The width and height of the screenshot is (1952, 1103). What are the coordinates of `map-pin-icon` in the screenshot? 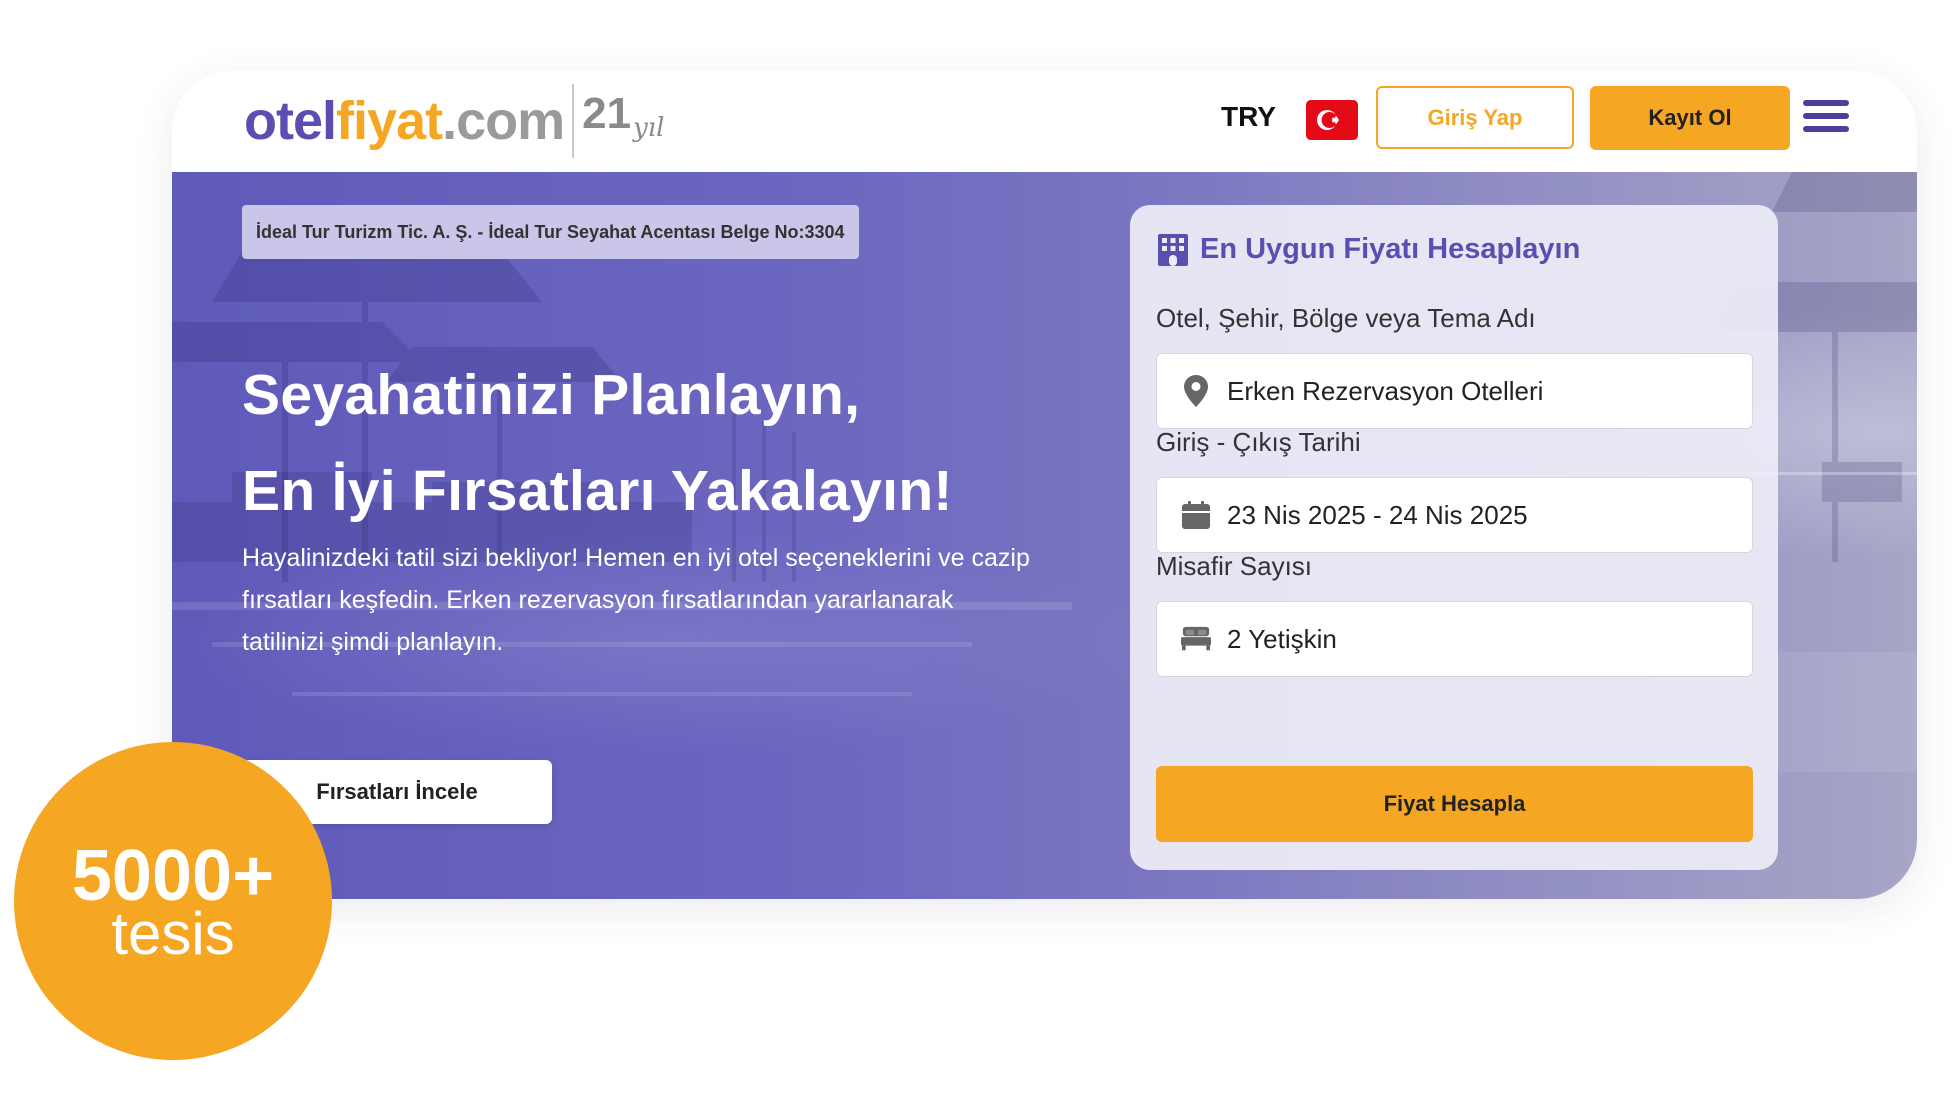 It's located at (1196, 391).